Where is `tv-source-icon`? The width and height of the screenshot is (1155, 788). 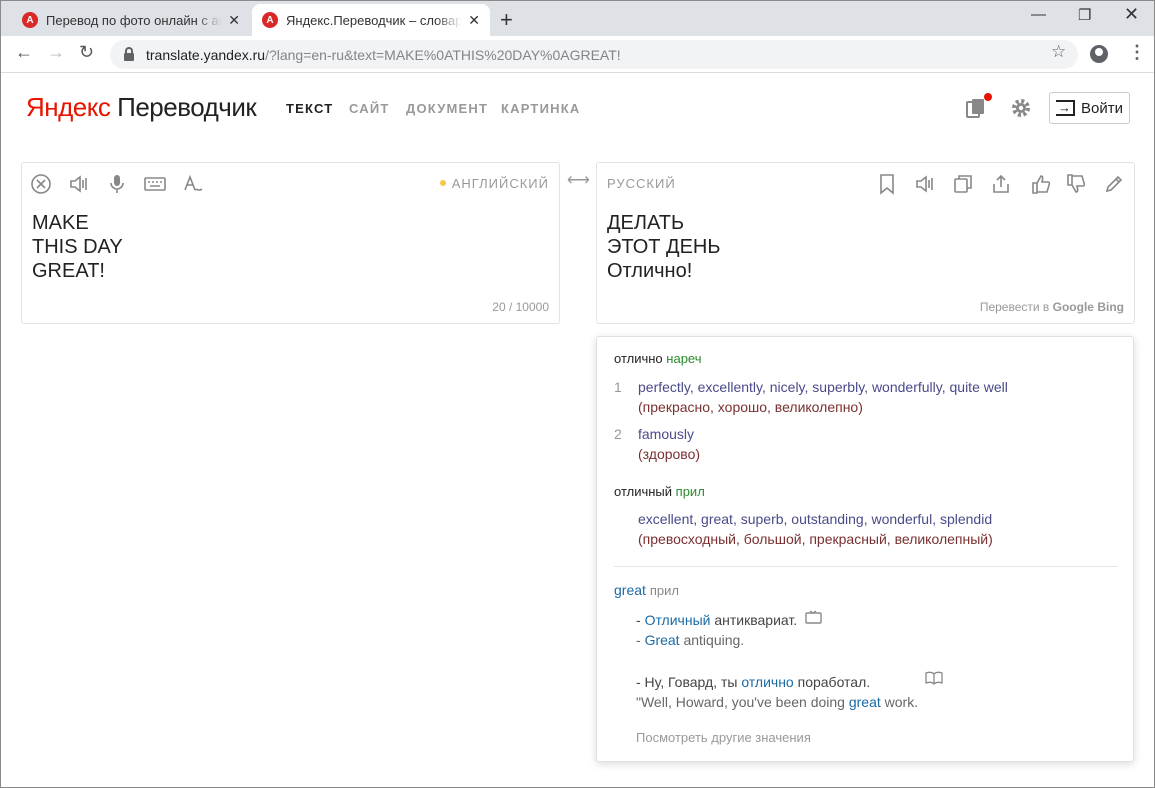
tv-source-icon is located at coordinates (814, 617).